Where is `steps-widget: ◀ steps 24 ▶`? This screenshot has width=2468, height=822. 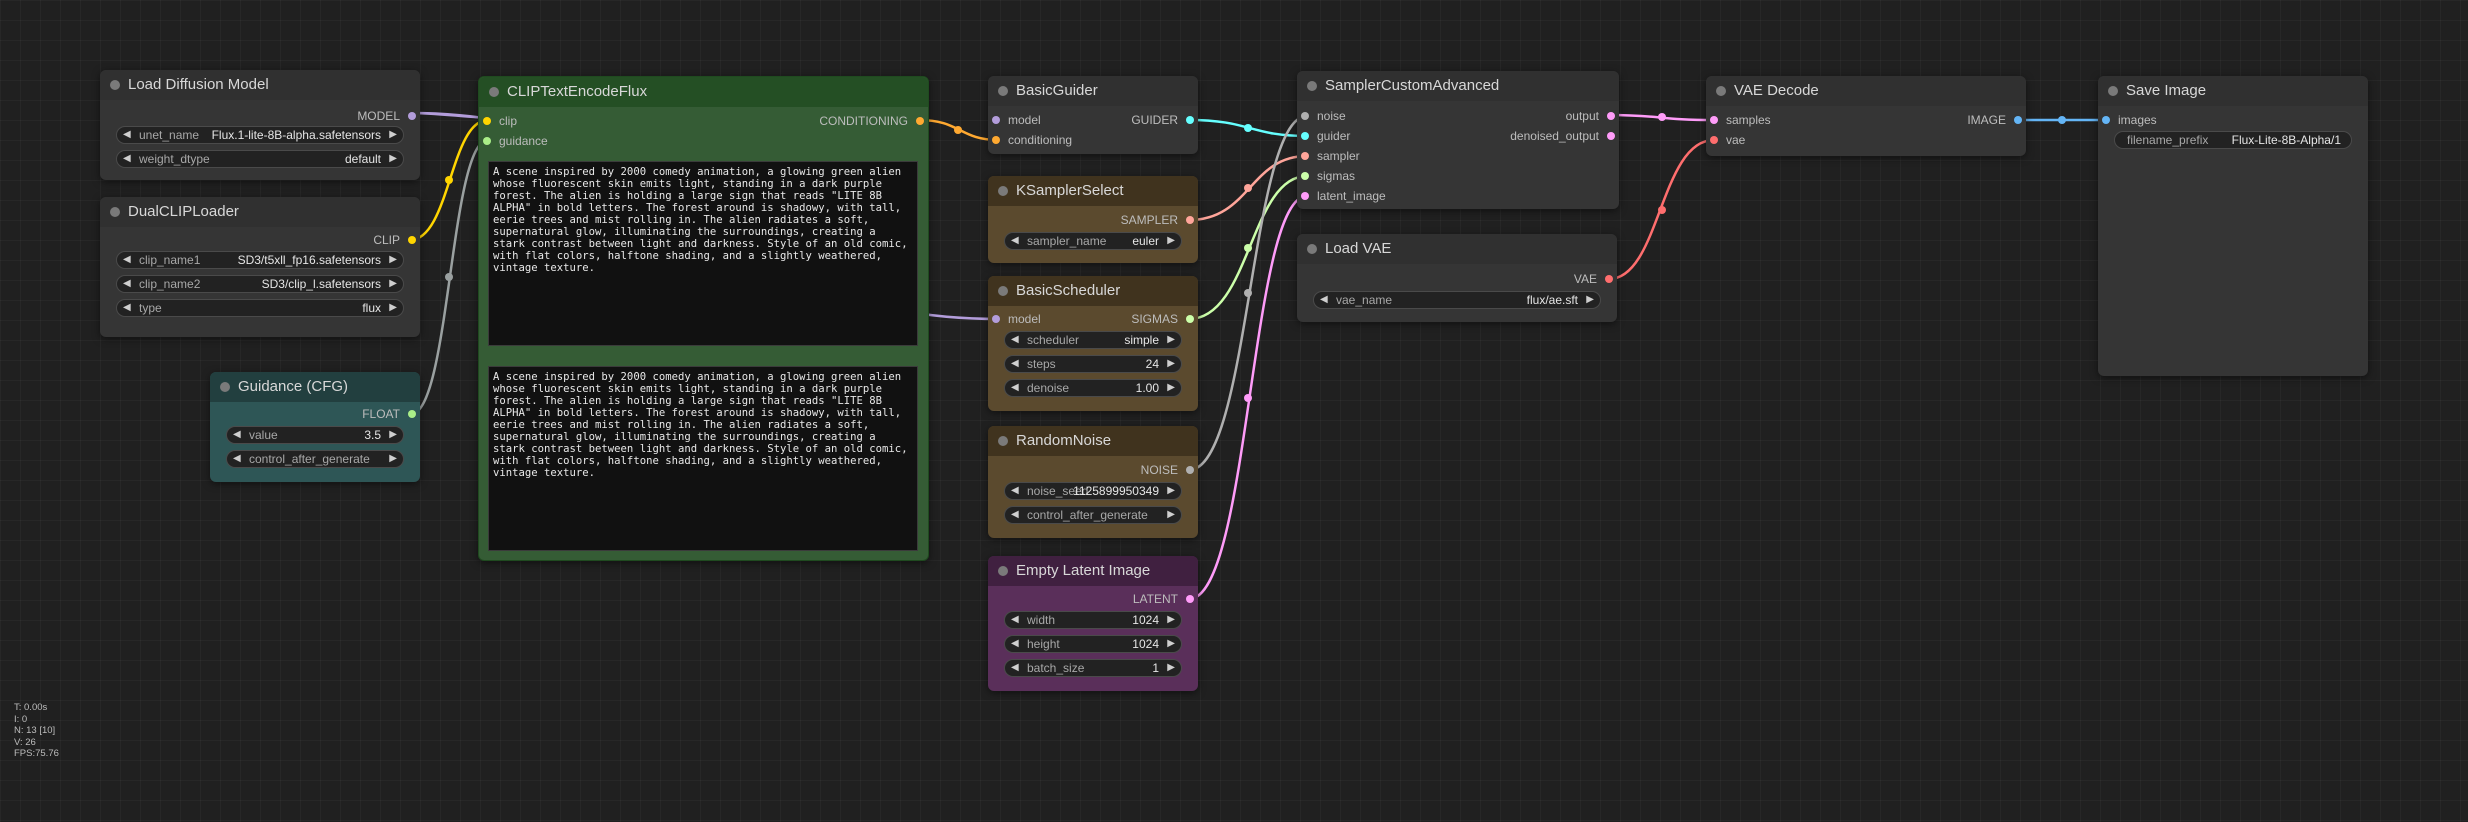 steps-widget: ◀ steps 24 ▶ is located at coordinates (1093, 364).